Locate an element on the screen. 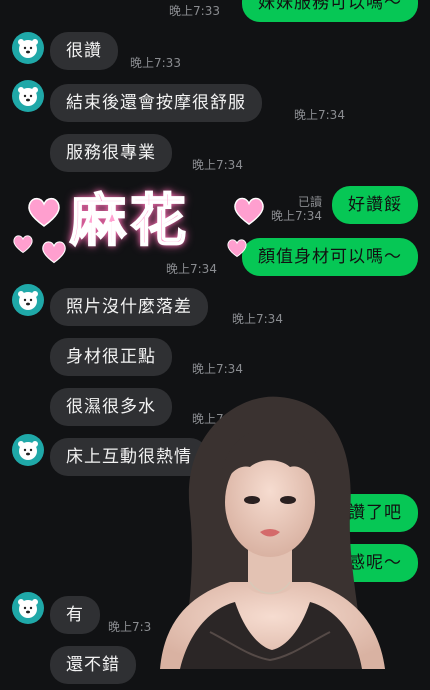 This screenshot has height=690, width=430. message-row: 結束後還會按摩很舒服 晚上7:34 is located at coordinates (215, 104).